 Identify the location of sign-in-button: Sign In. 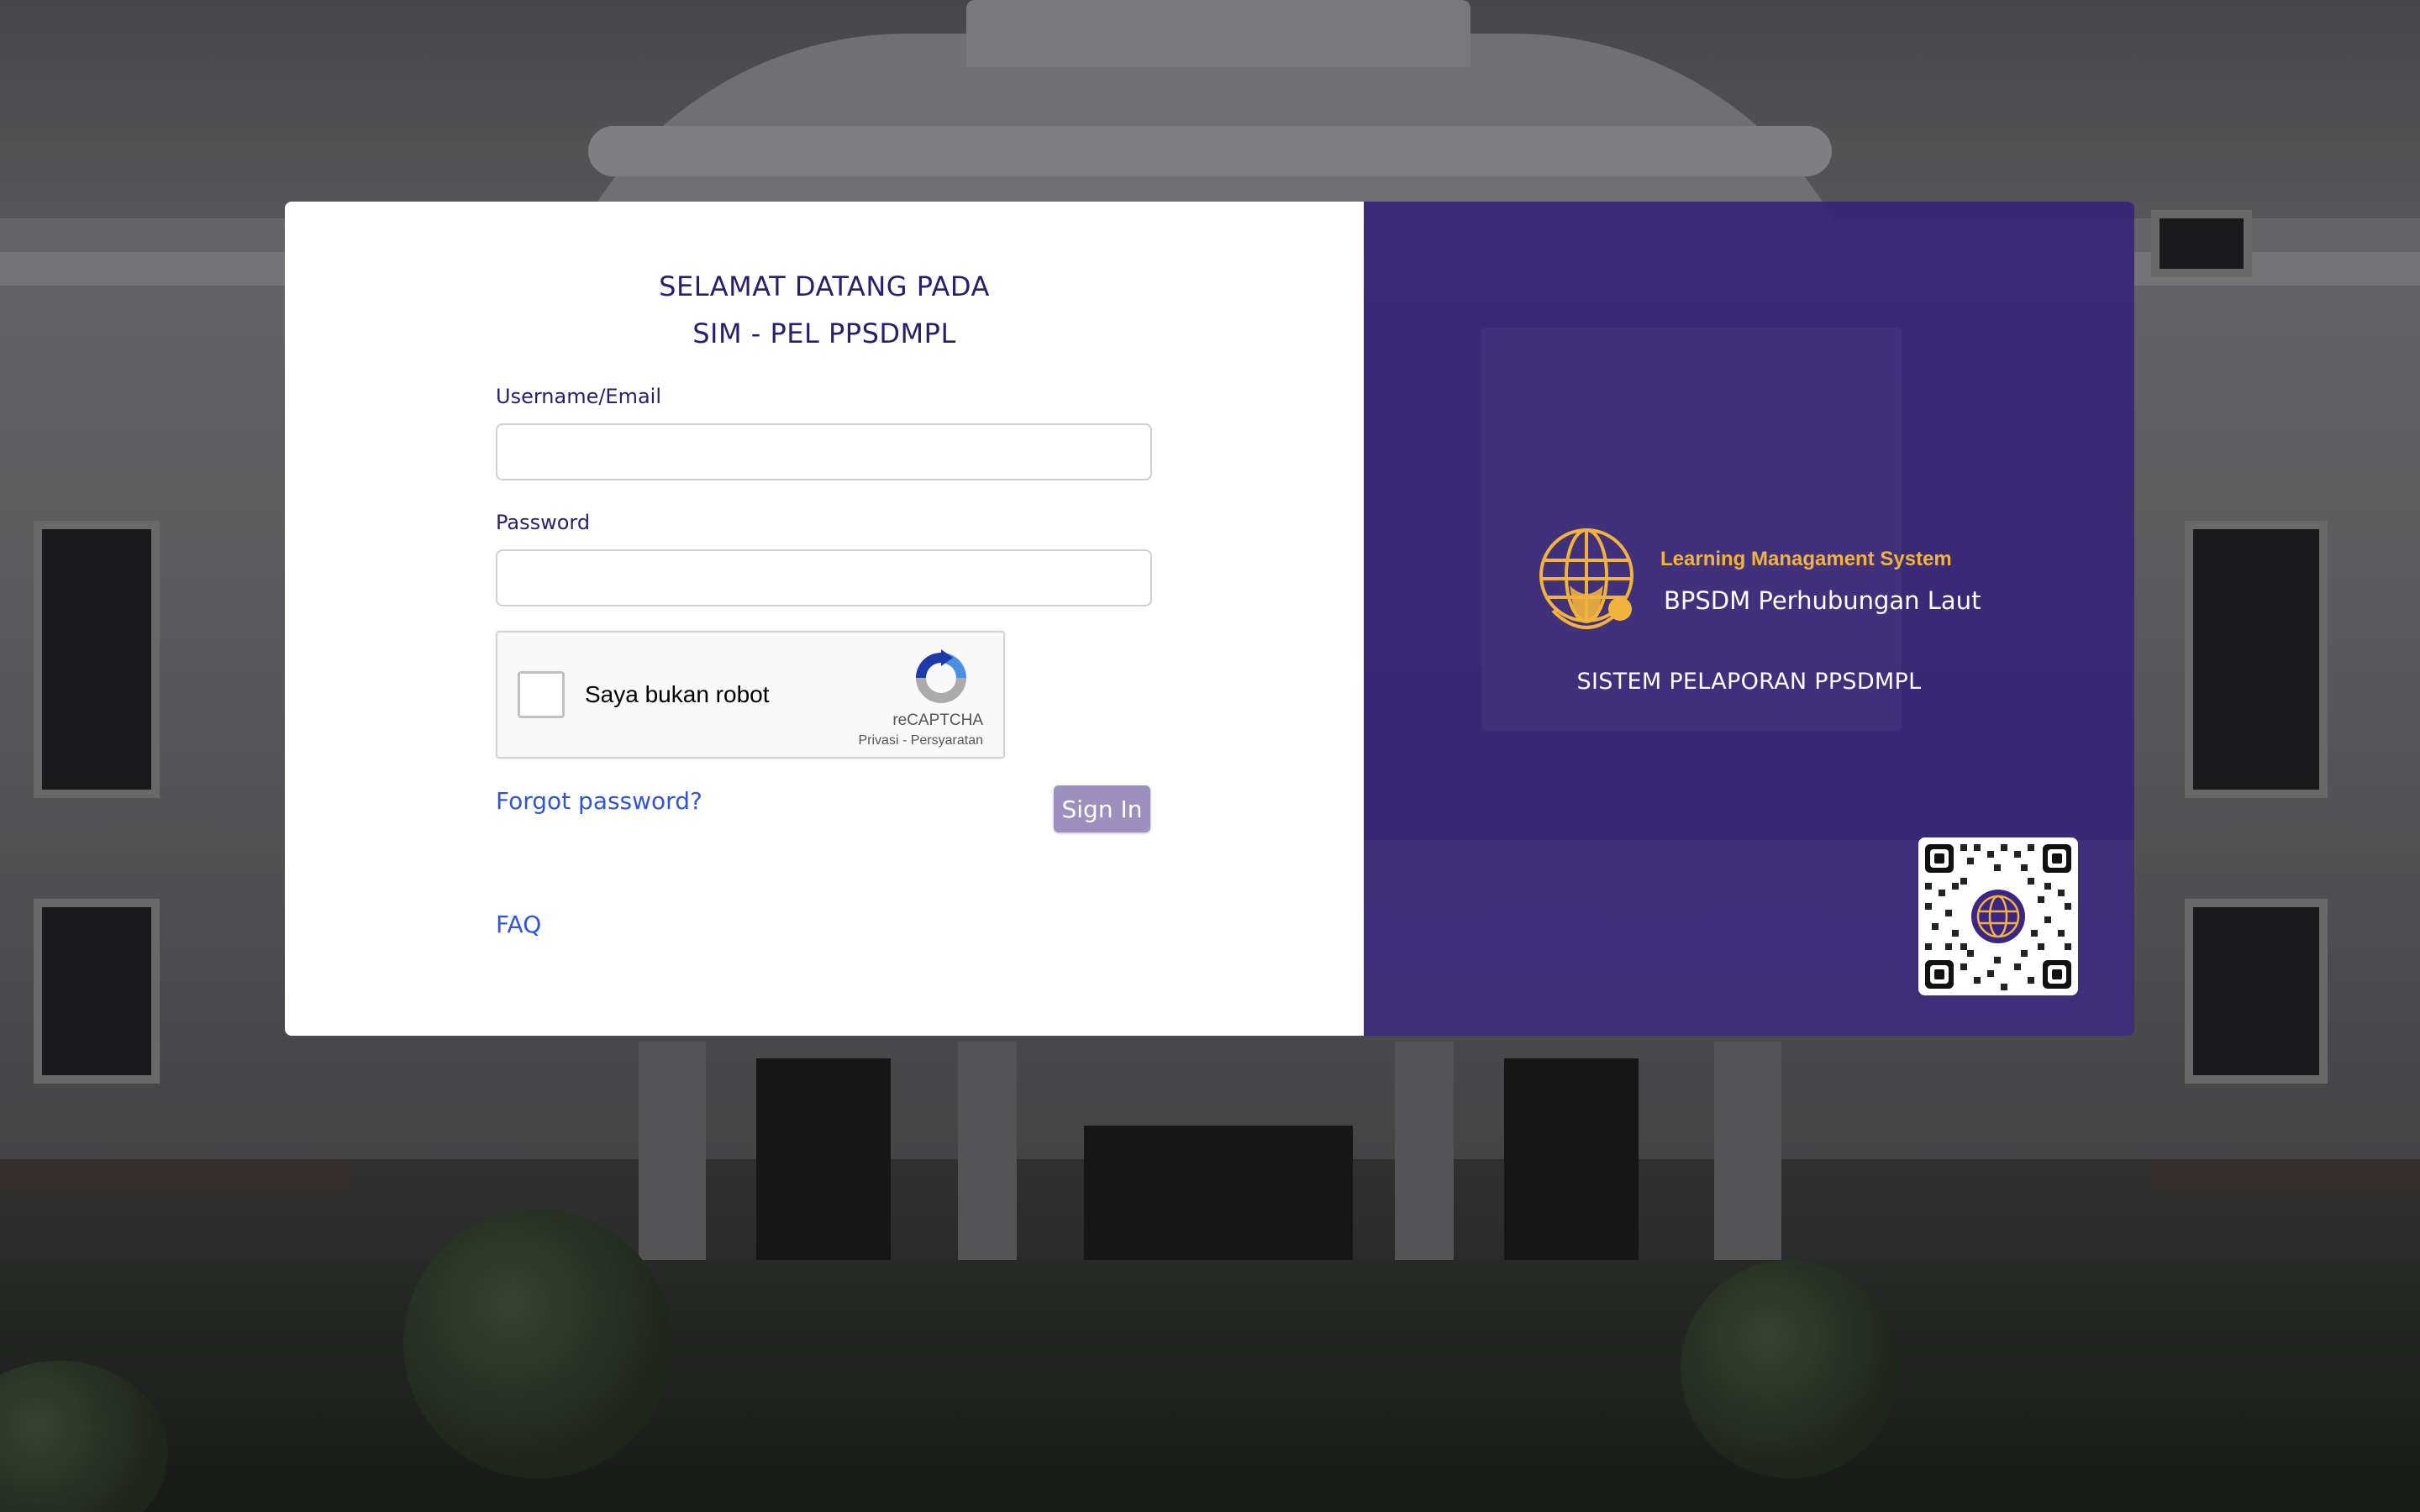
(1102, 808).